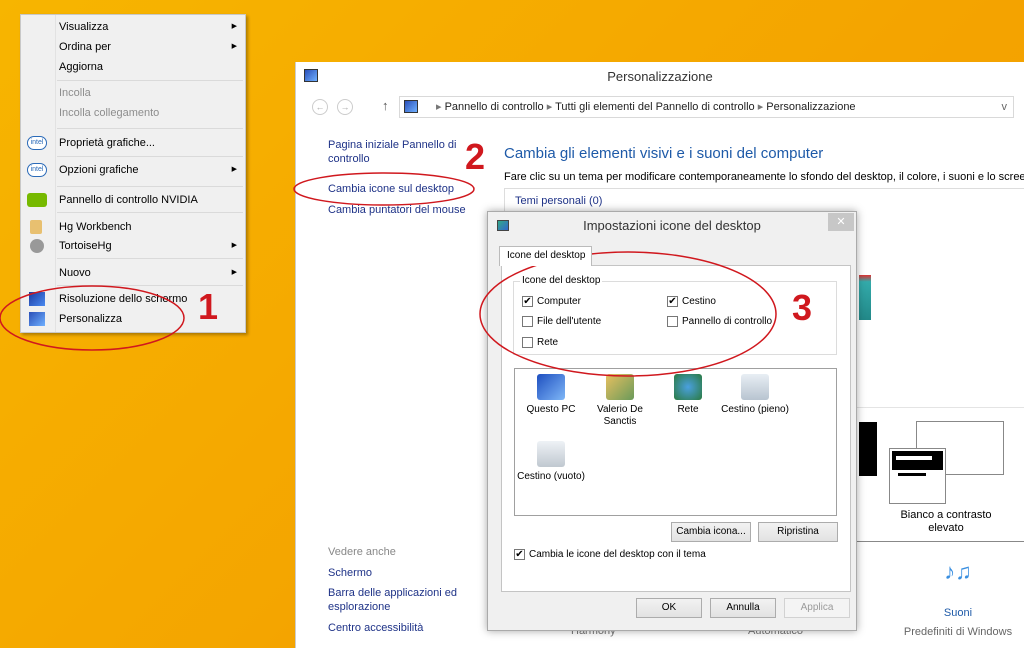 The width and height of the screenshot is (1024, 648). What do you see at coordinates (551, 476) in the screenshot?
I see `icon-item-label: Cestino (vuoto)` at bounding box center [551, 476].